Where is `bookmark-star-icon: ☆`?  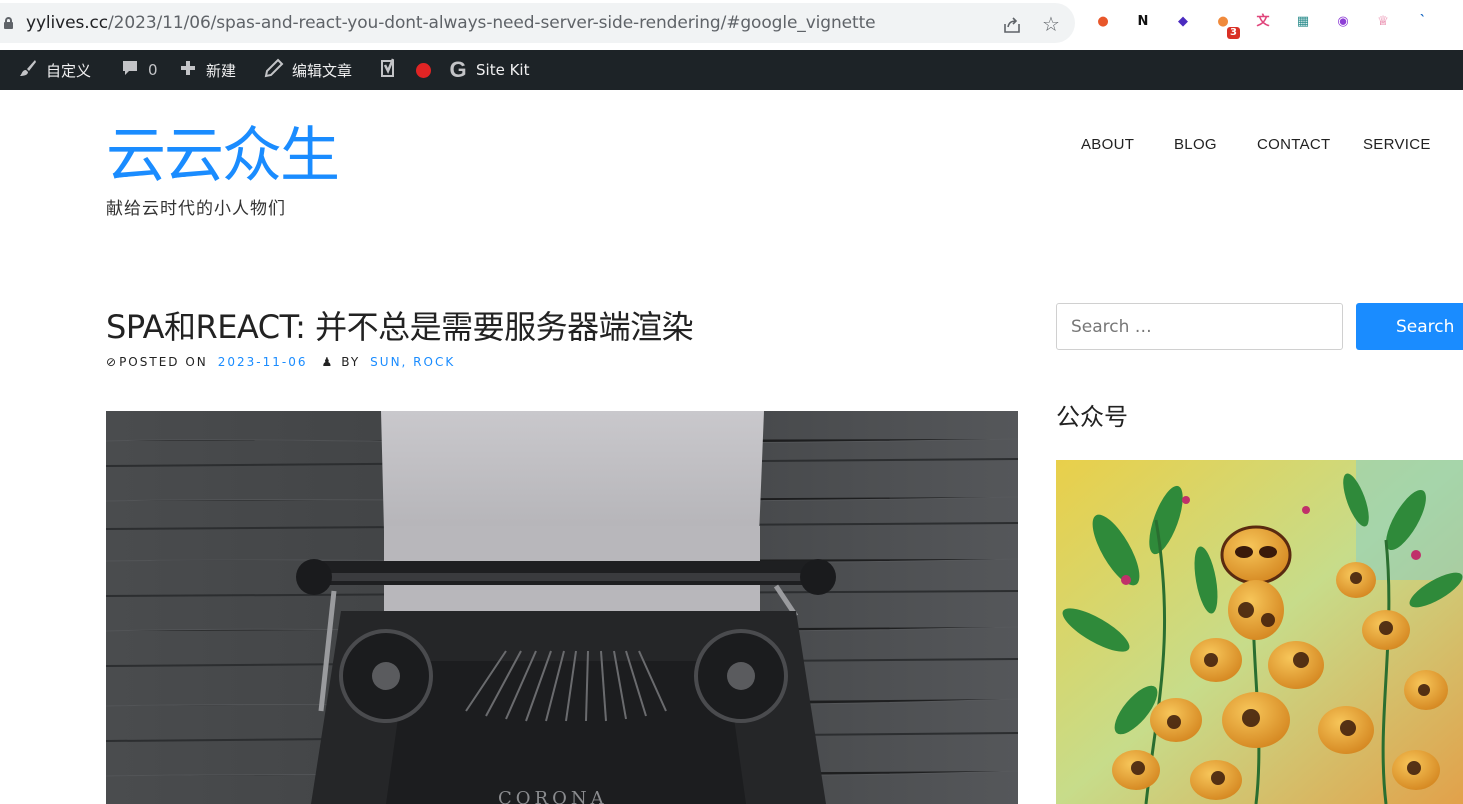 bookmark-star-icon: ☆ is located at coordinates (1051, 24).